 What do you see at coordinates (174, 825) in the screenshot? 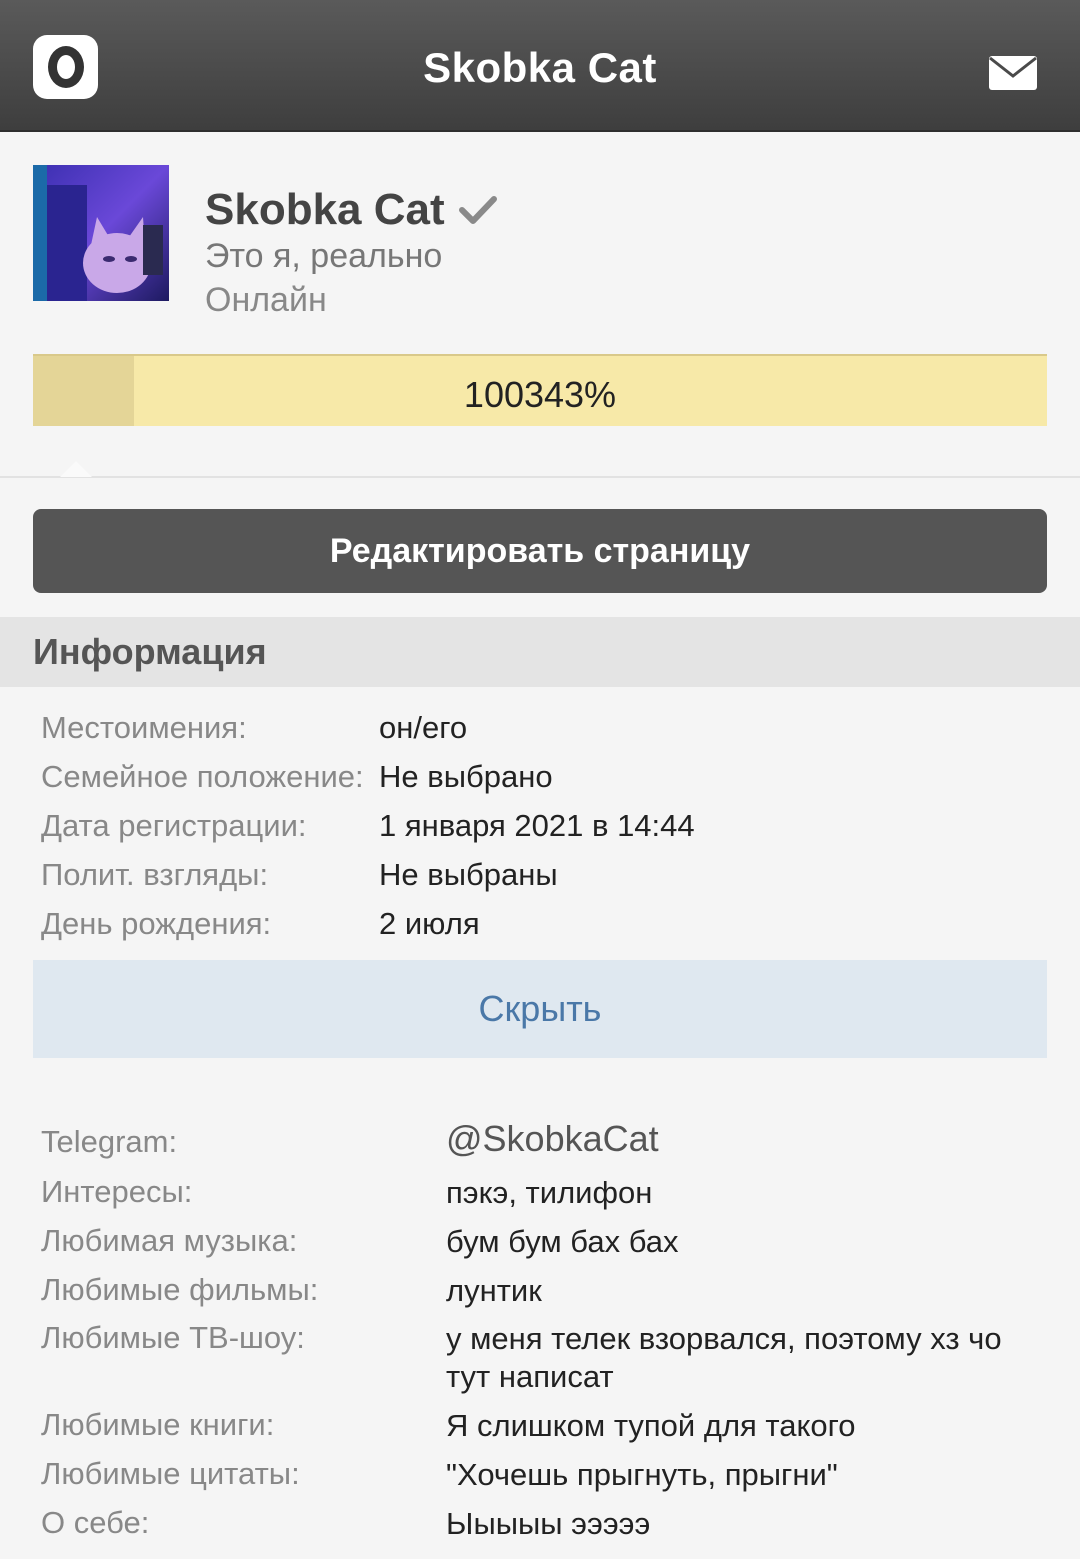
I see `info-label: Дата регистрации:` at bounding box center [174, 825].